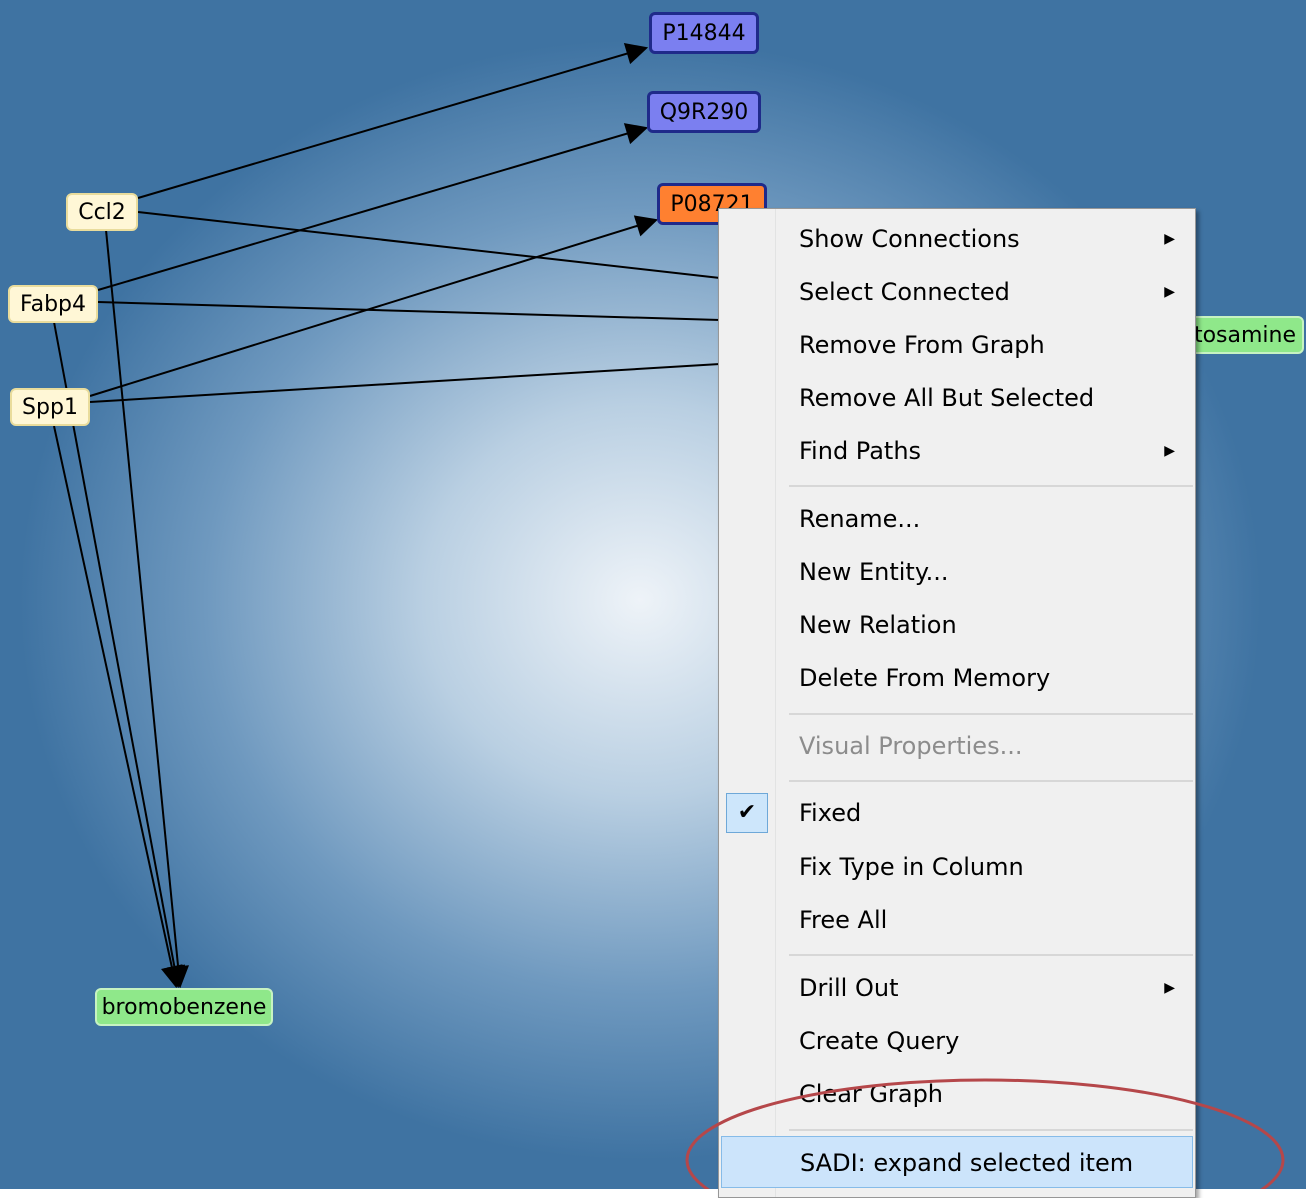  What do you see at coordinates (147, 609) in the screenshot?
I see `edge-ccl2-bromobenzene` at bounding box center [147, 609].